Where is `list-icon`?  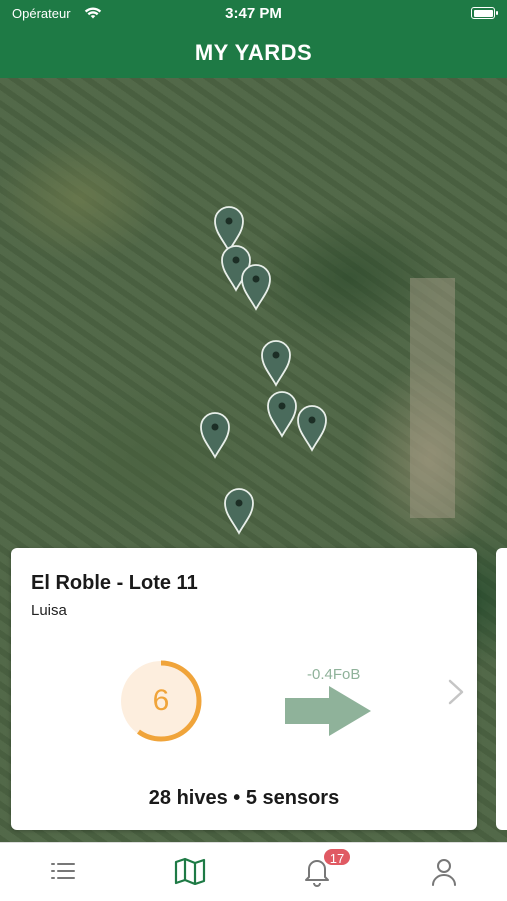 list-icon is located at coordinates (63, 871).